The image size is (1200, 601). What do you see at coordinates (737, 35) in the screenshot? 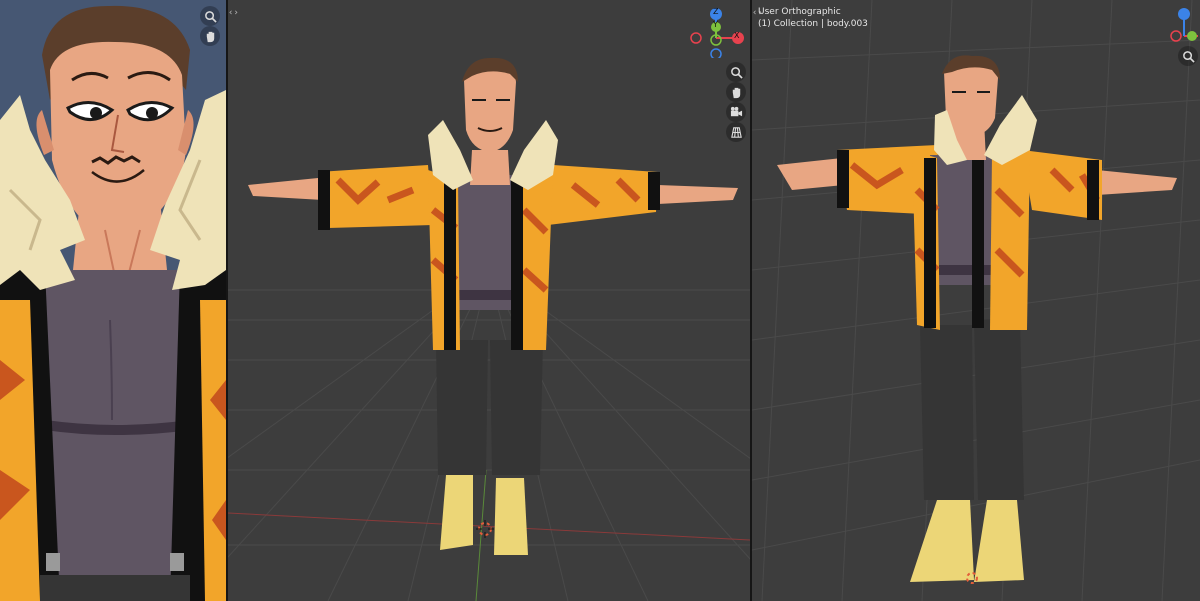
I see `gizmo-x-label: X` at bounding box center [737, 35].